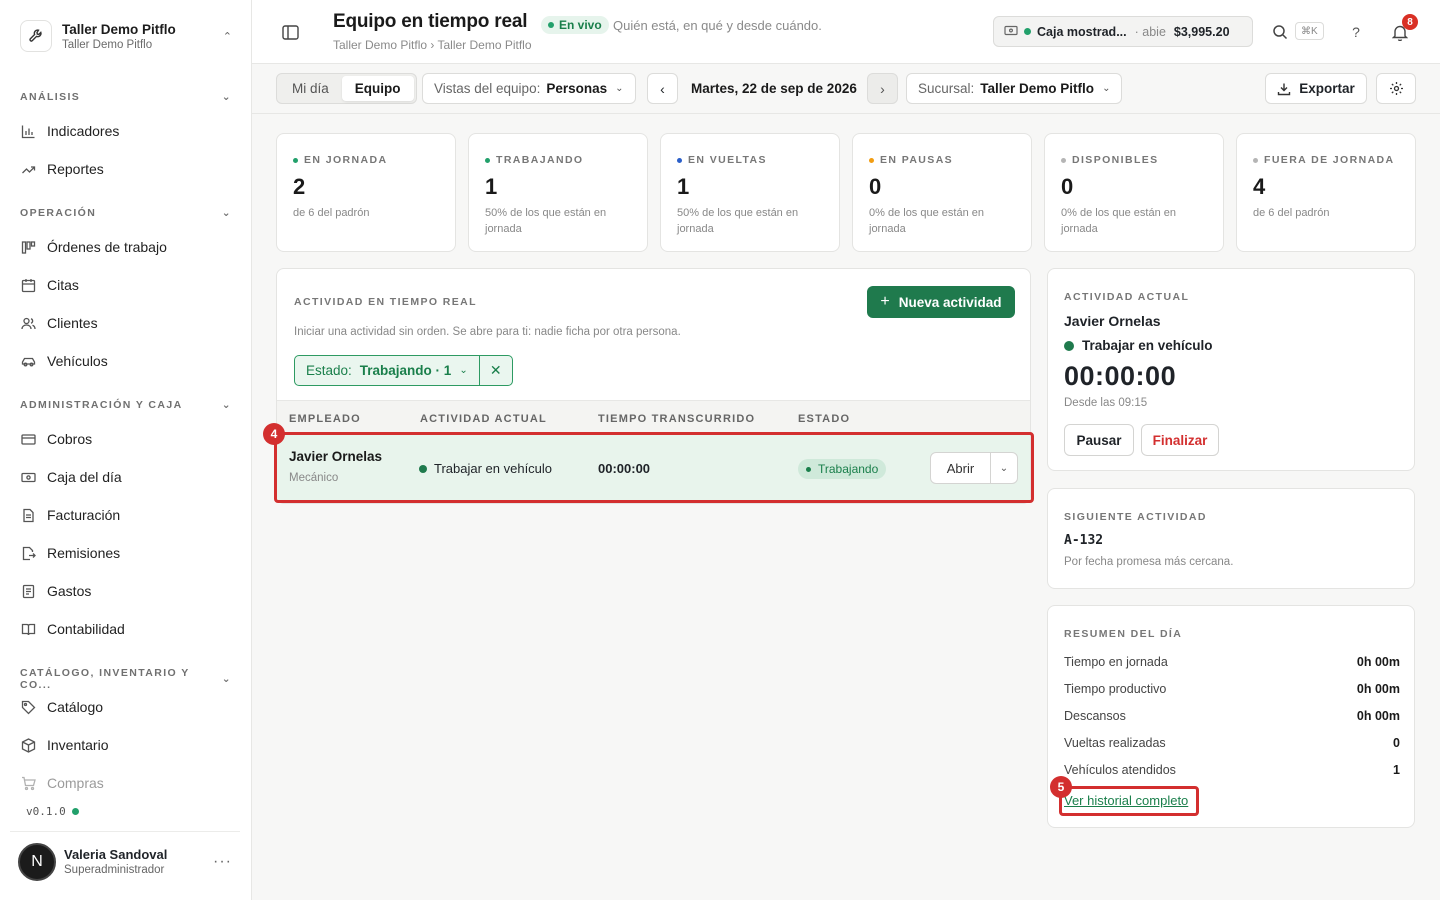  I want to click on new-activity-button: + Nueva actividad, so click(941, 302).